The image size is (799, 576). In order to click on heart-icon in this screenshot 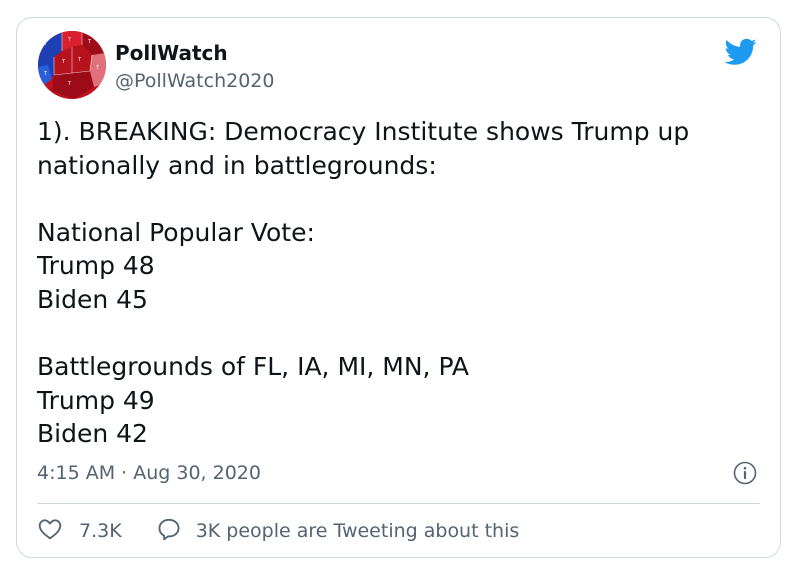, I will do `click(50, 531)`.